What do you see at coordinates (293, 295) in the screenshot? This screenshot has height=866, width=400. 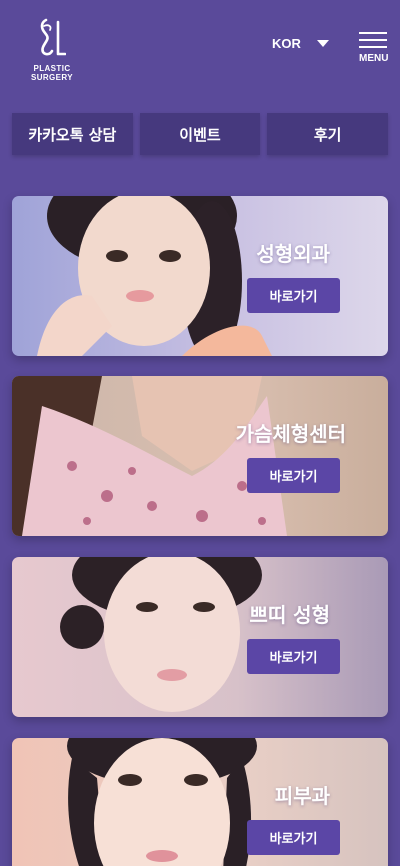 I see `go-button-plastic-surgery: 바로가기` at bounding box center [293, 295].